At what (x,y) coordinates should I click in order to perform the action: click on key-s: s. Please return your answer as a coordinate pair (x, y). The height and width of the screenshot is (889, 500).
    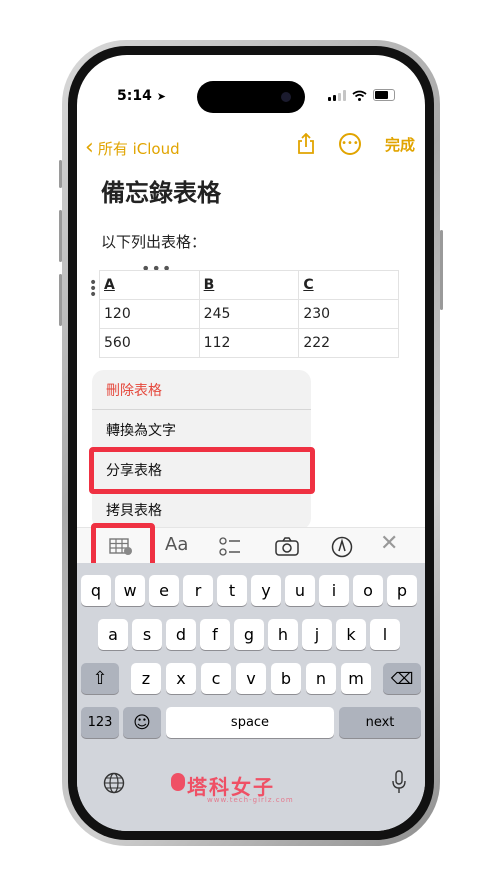
    Looking at the image, I should click on (147, 634).